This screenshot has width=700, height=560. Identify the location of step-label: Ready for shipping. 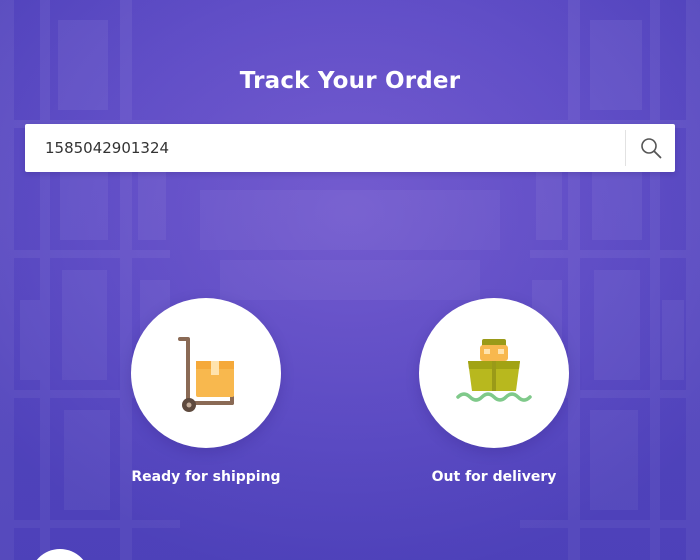
(206, 477).